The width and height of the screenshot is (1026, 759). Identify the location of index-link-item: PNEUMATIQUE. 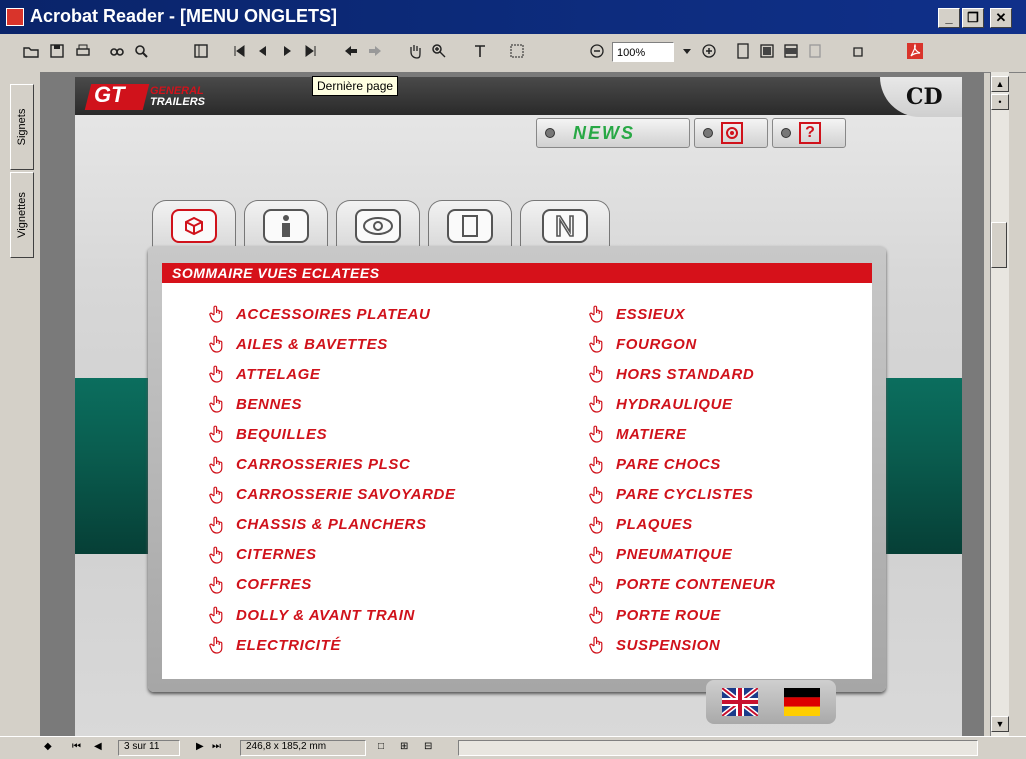
(660, 555).